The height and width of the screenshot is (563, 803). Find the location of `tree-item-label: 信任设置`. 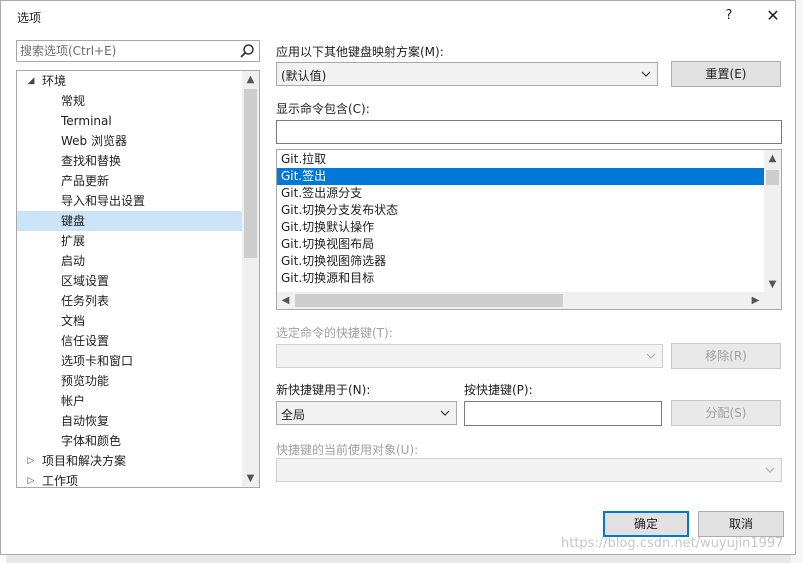

tree-item-label: 信任设置 is located at coordinates (85, 341).